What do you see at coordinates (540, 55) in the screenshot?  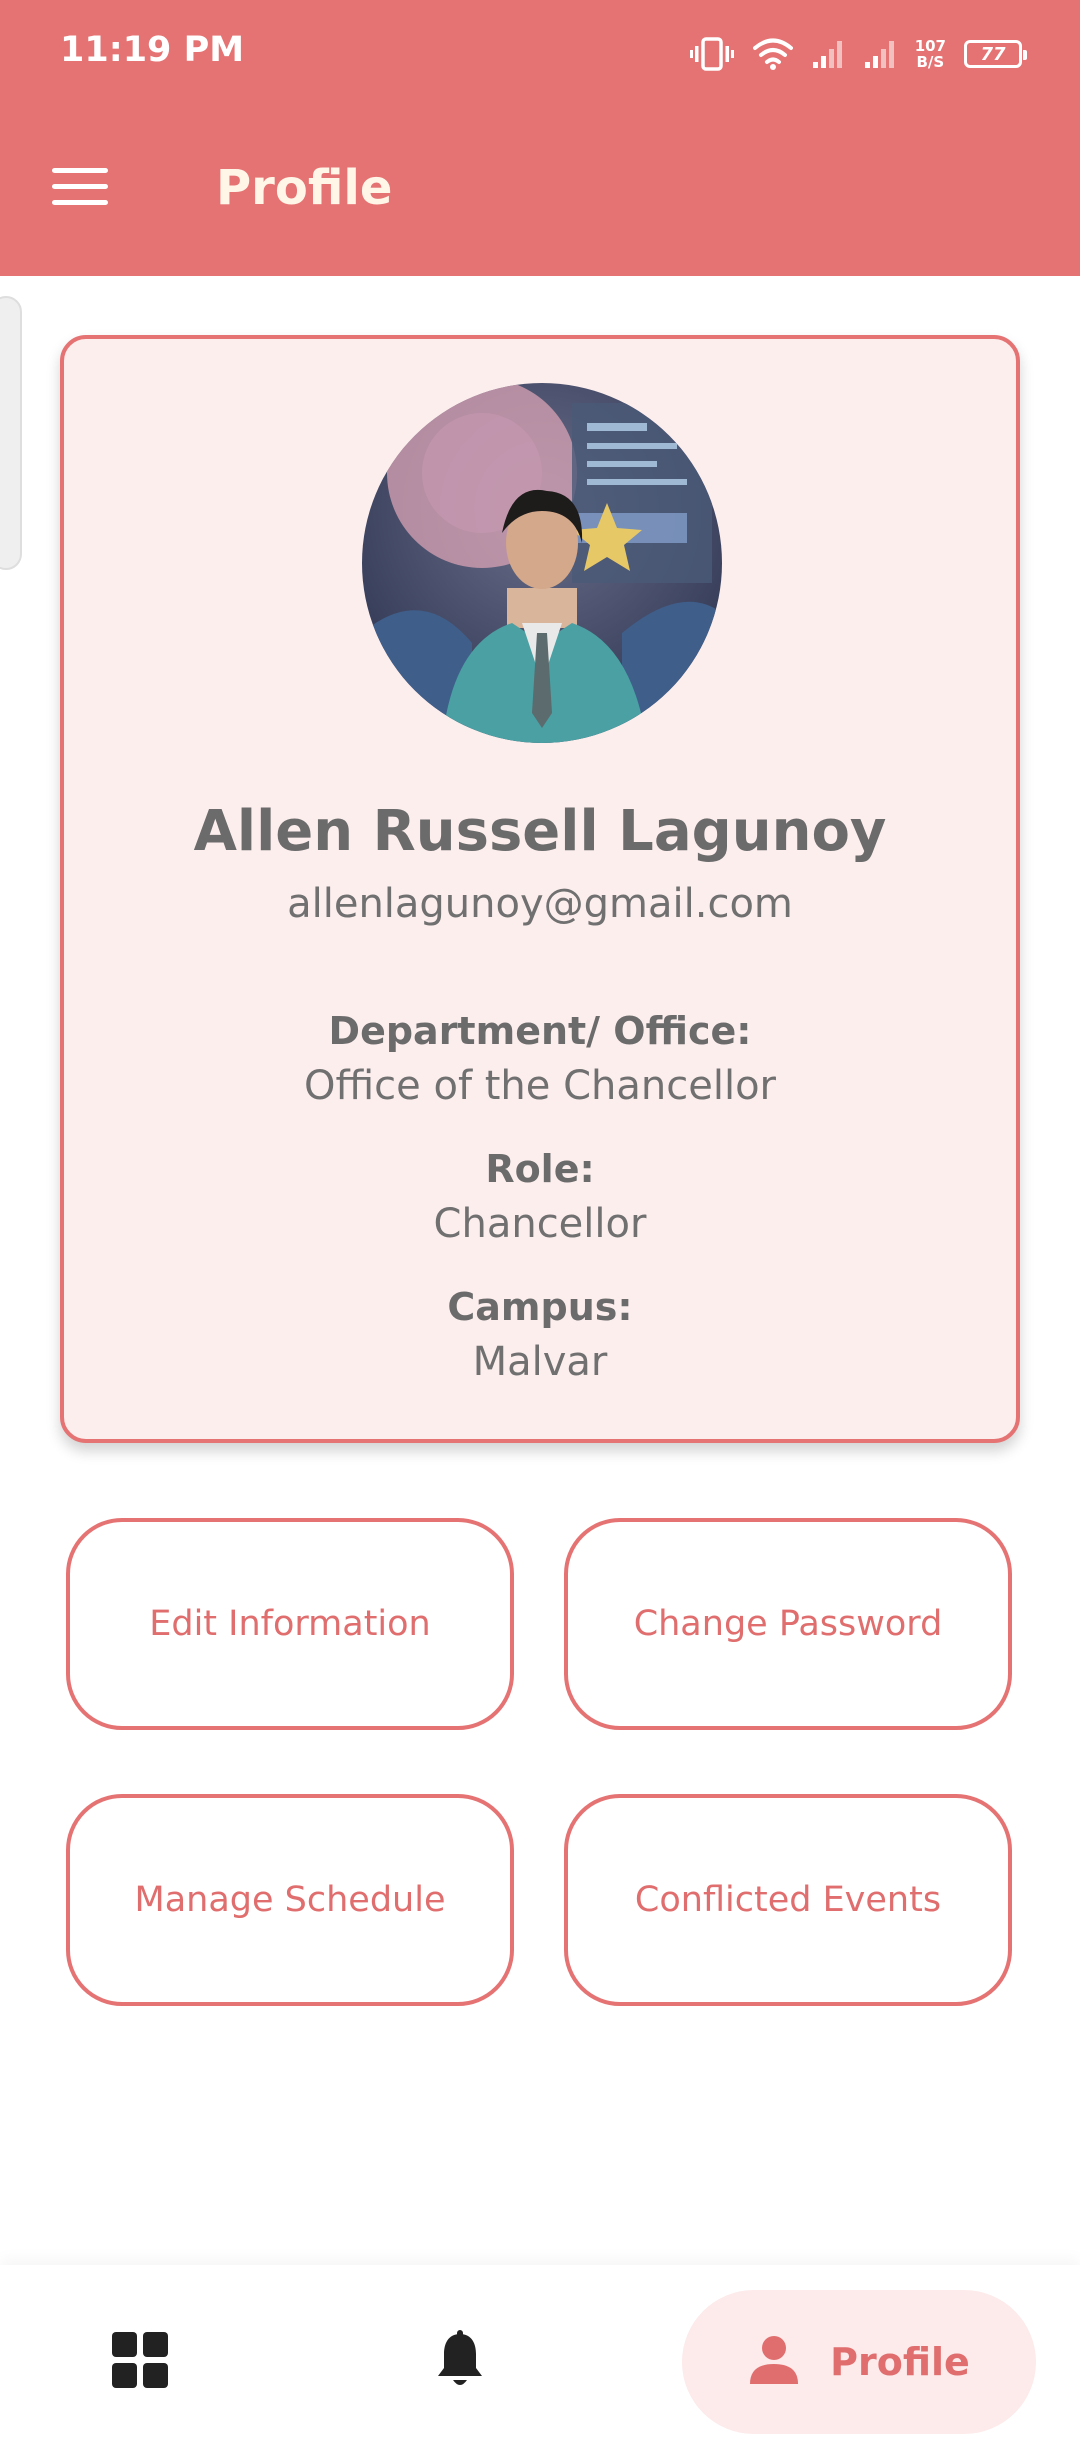 I see `status-bar: 11:19 PM 107 B/S 77` at bounding box center [540, 55].